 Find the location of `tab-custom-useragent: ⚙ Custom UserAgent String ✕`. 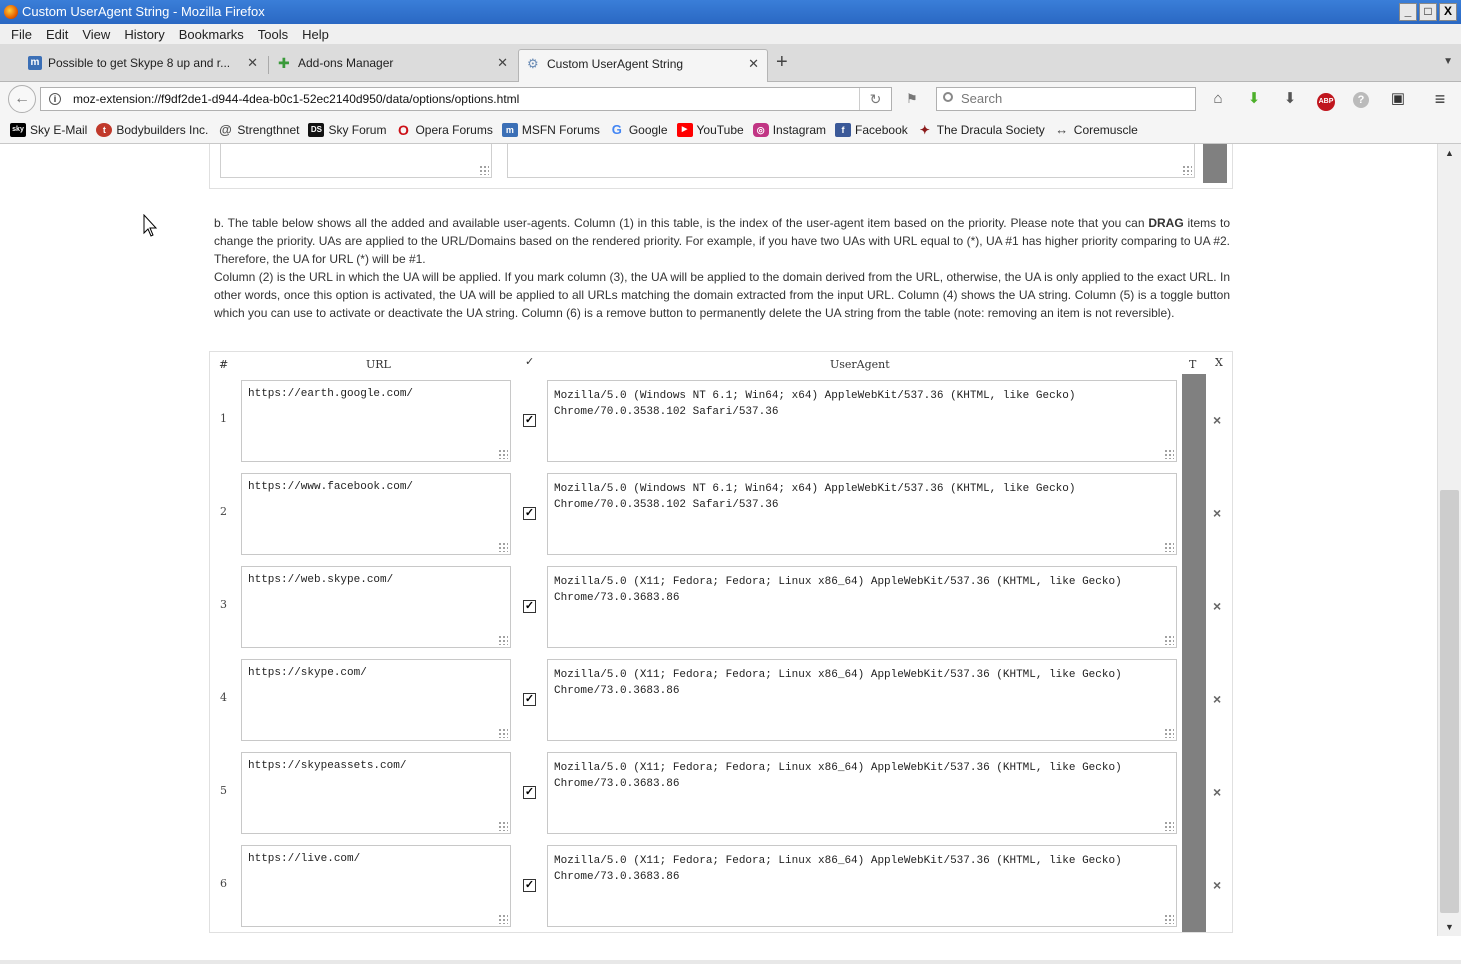

tab-custom-useragent: ⚙ Custom UserAgent String ✕ is located at coordinates (643, 65).